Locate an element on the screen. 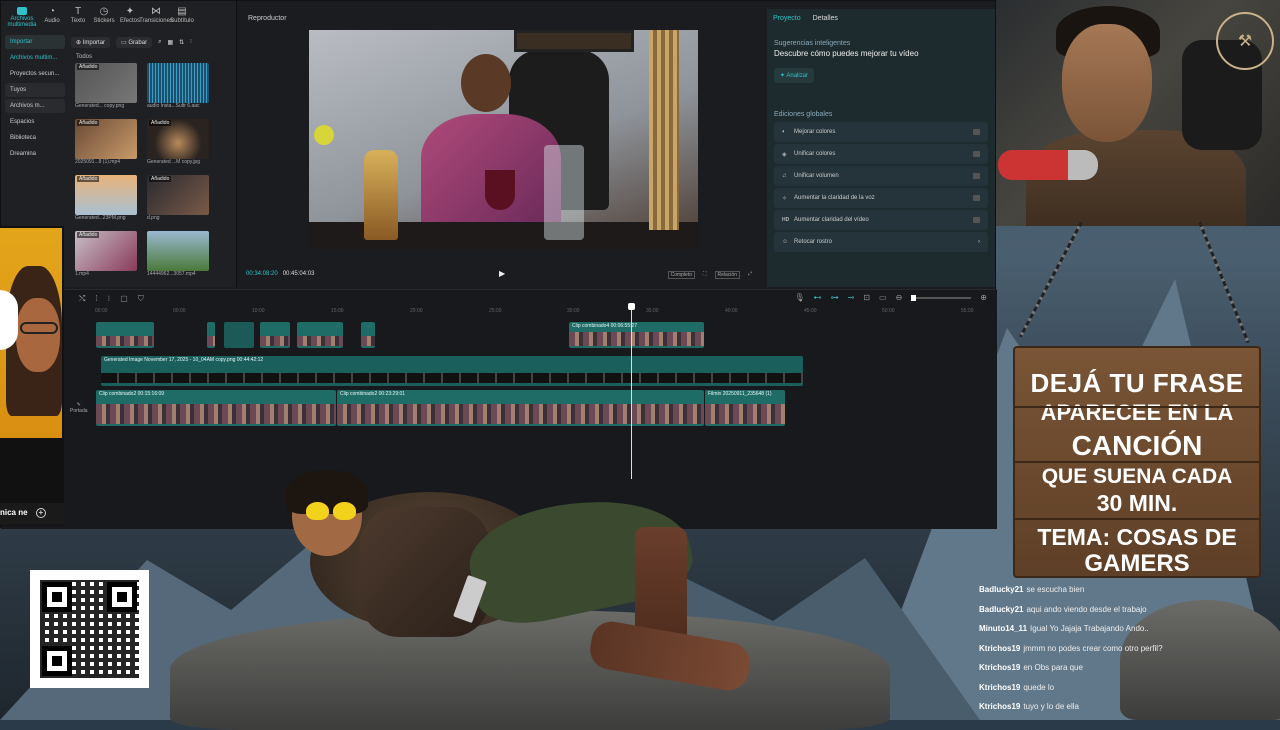  ratio-button: Relación is located at coordinates (727, 275).